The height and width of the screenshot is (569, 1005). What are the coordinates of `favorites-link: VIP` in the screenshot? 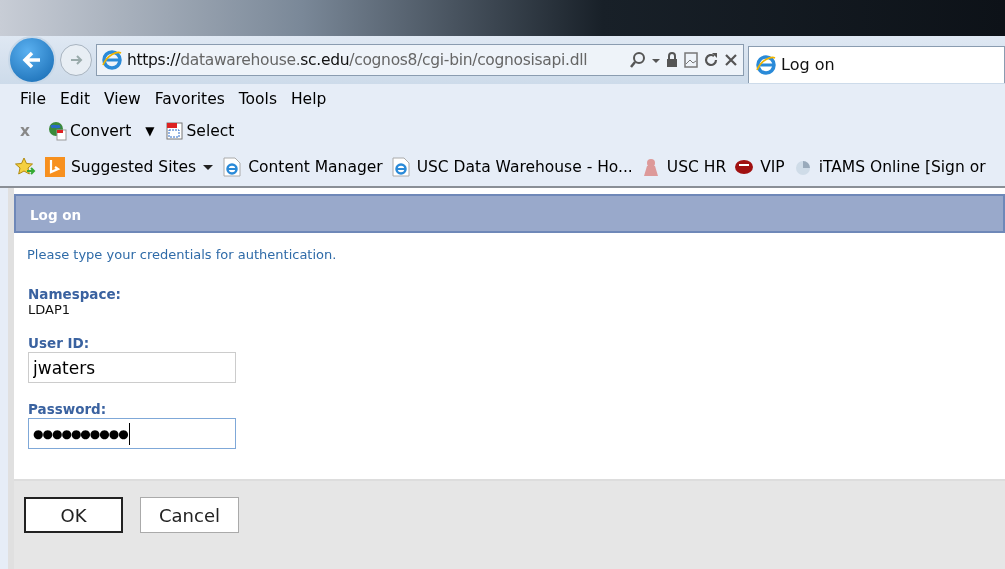 It's located at (759, 167).